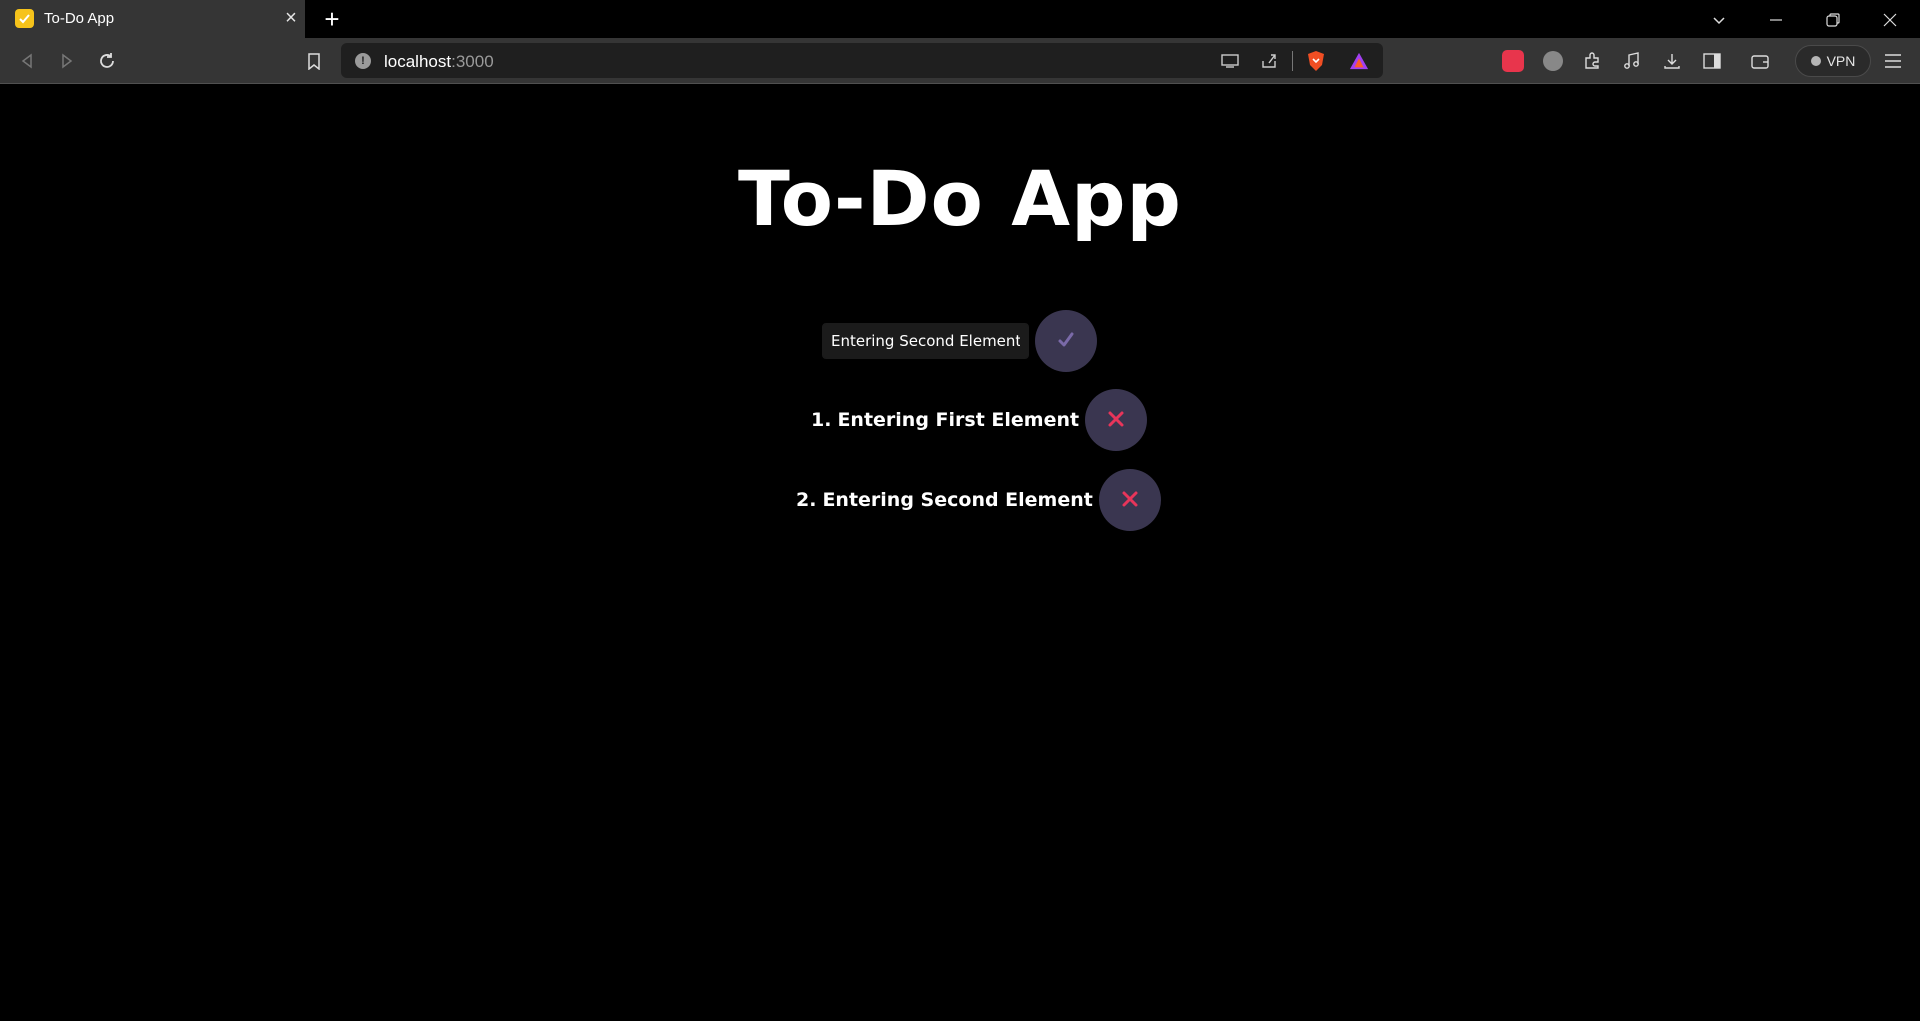 This screenshot has height=1021, width=1920. What do you see at coordinates (1841, 61) in the screenshot?
I see `vpn-label: VPN` at bounding box center [1841, 61].